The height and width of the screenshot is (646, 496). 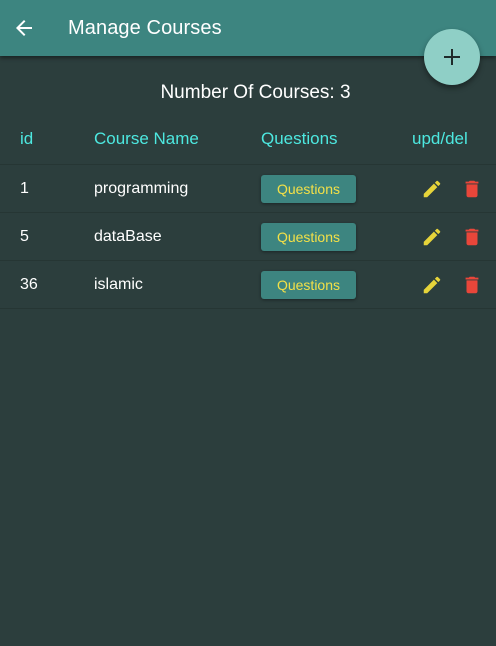 I want to click on course-id: 36, so click(x=29, y=284).